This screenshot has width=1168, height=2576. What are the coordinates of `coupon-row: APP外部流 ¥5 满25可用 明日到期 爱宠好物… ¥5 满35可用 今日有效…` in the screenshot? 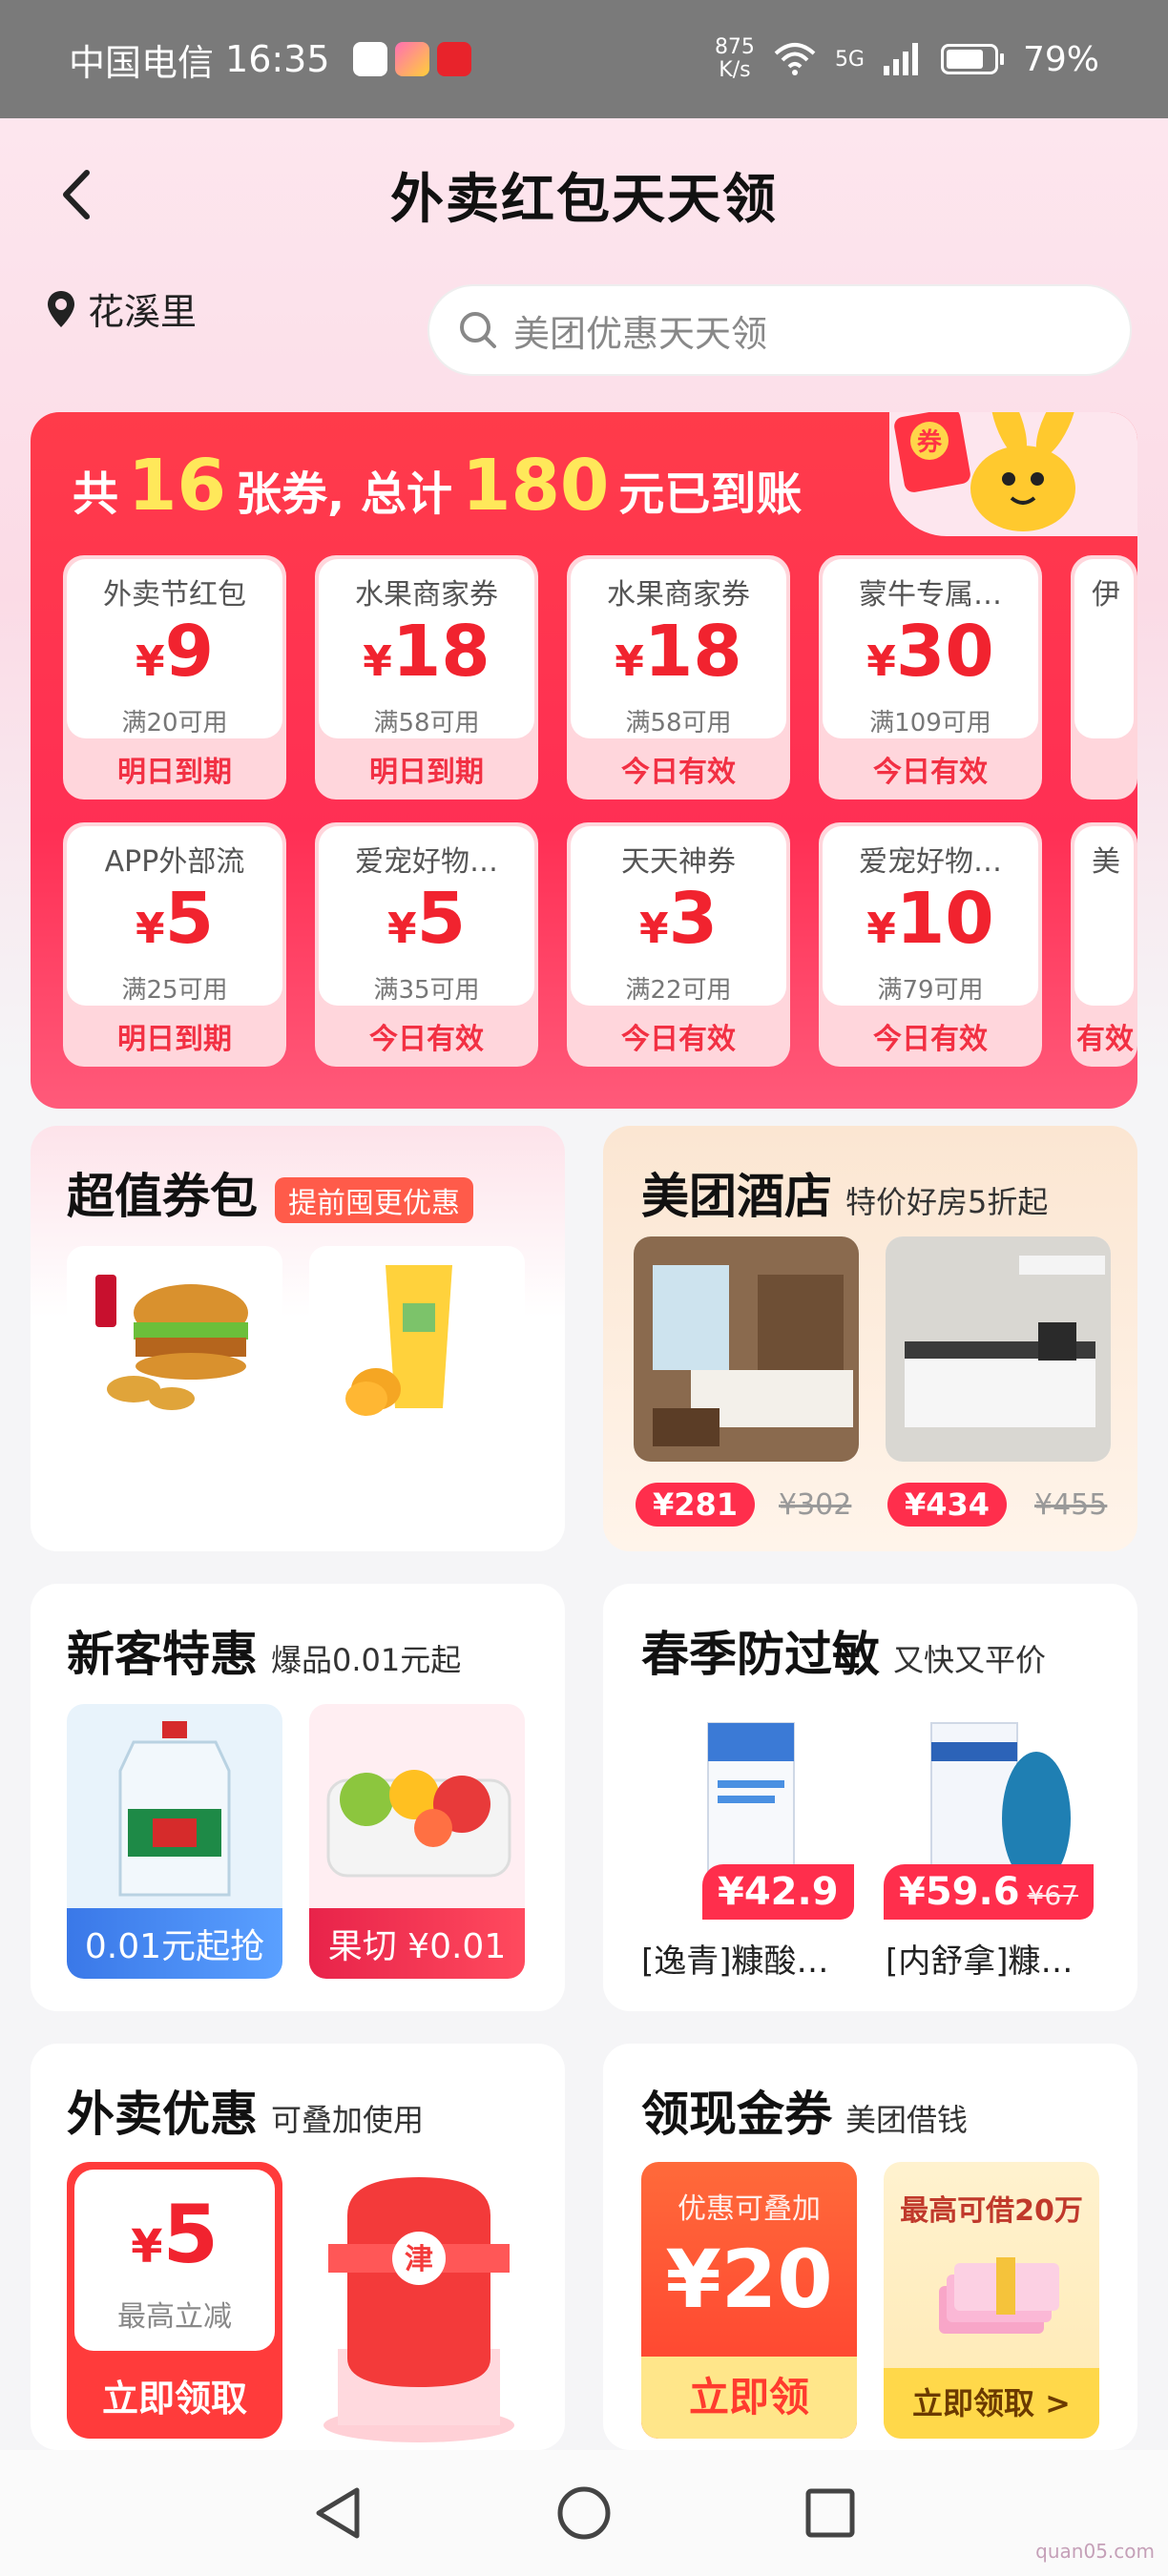 It's located at (600, 944).